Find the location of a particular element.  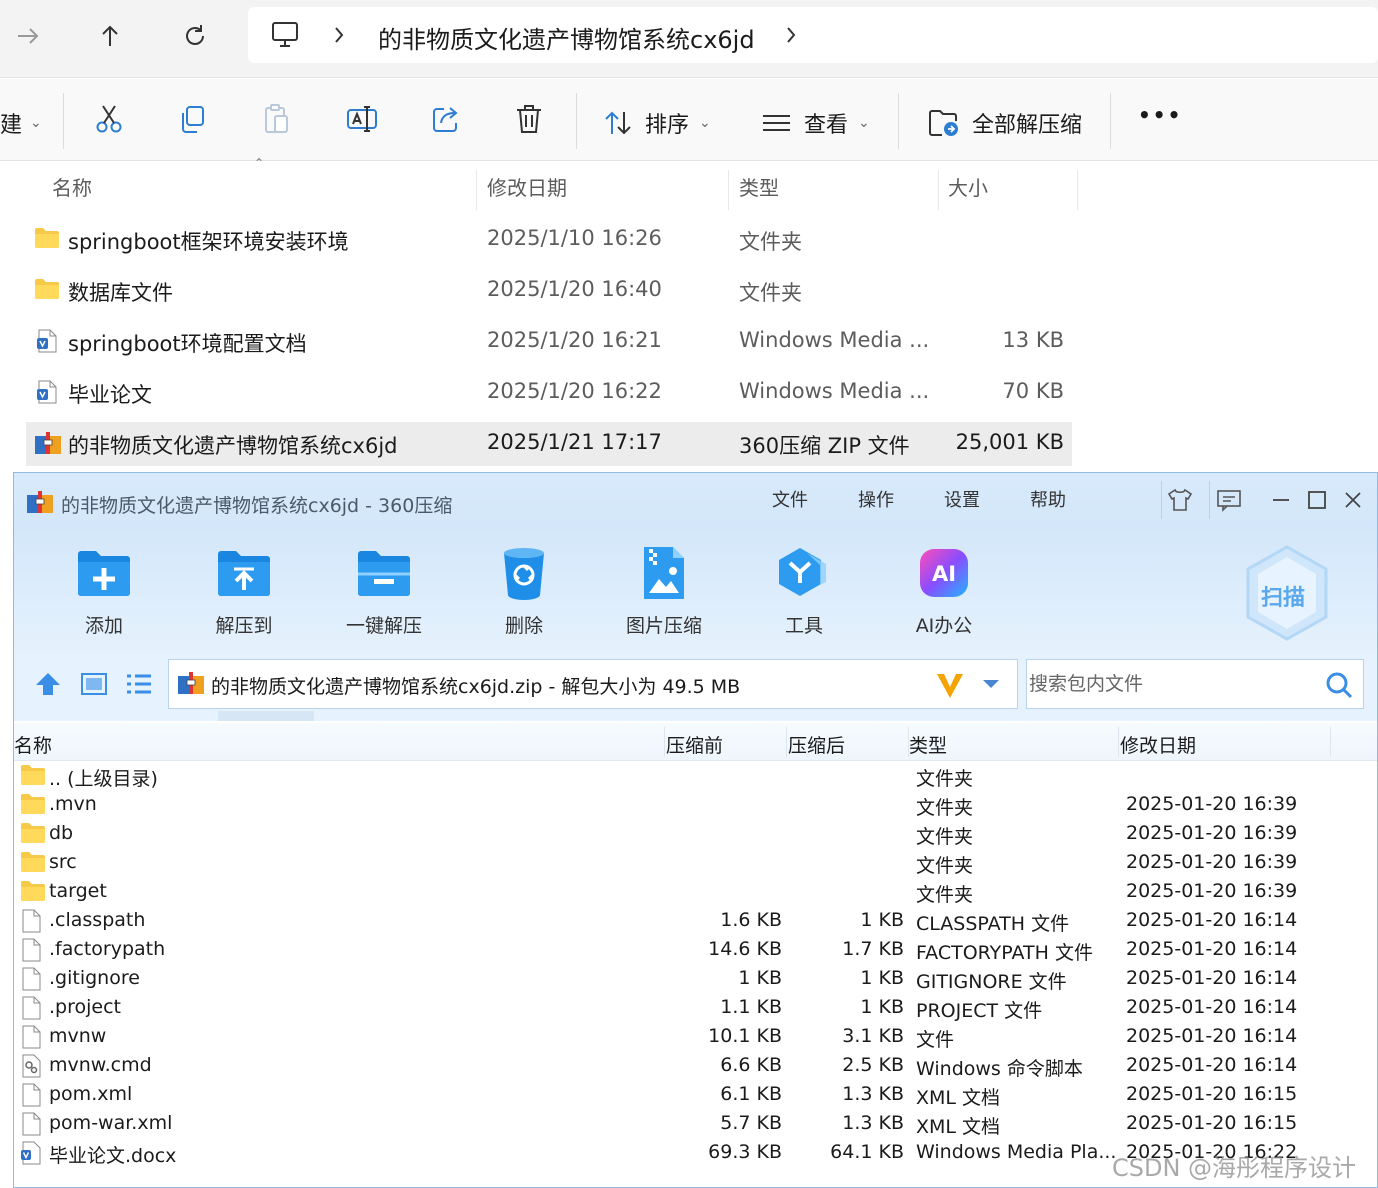

sort-ascending-icon: ⌃ is located at coordinates (259, 163).